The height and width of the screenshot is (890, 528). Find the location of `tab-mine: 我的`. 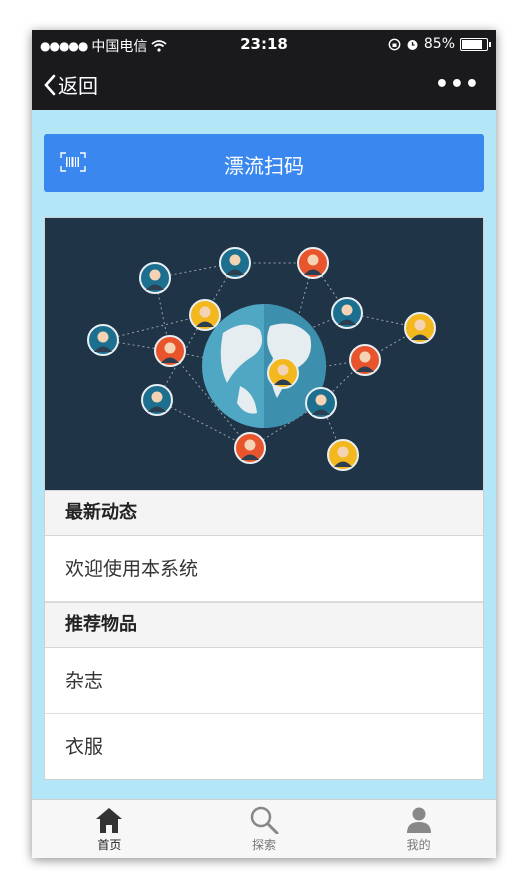

tab-mine: 我的 is located at coordinates (418, 829).